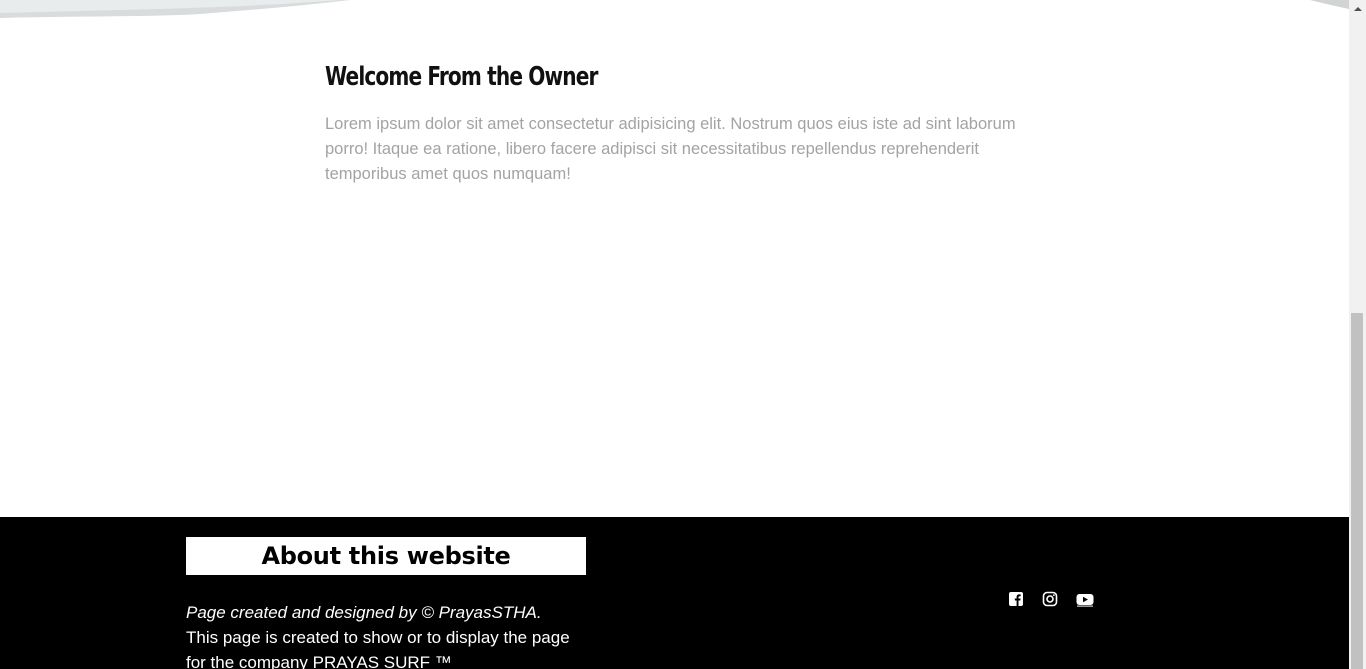  I want to click on social-links, so click(1051, 599).